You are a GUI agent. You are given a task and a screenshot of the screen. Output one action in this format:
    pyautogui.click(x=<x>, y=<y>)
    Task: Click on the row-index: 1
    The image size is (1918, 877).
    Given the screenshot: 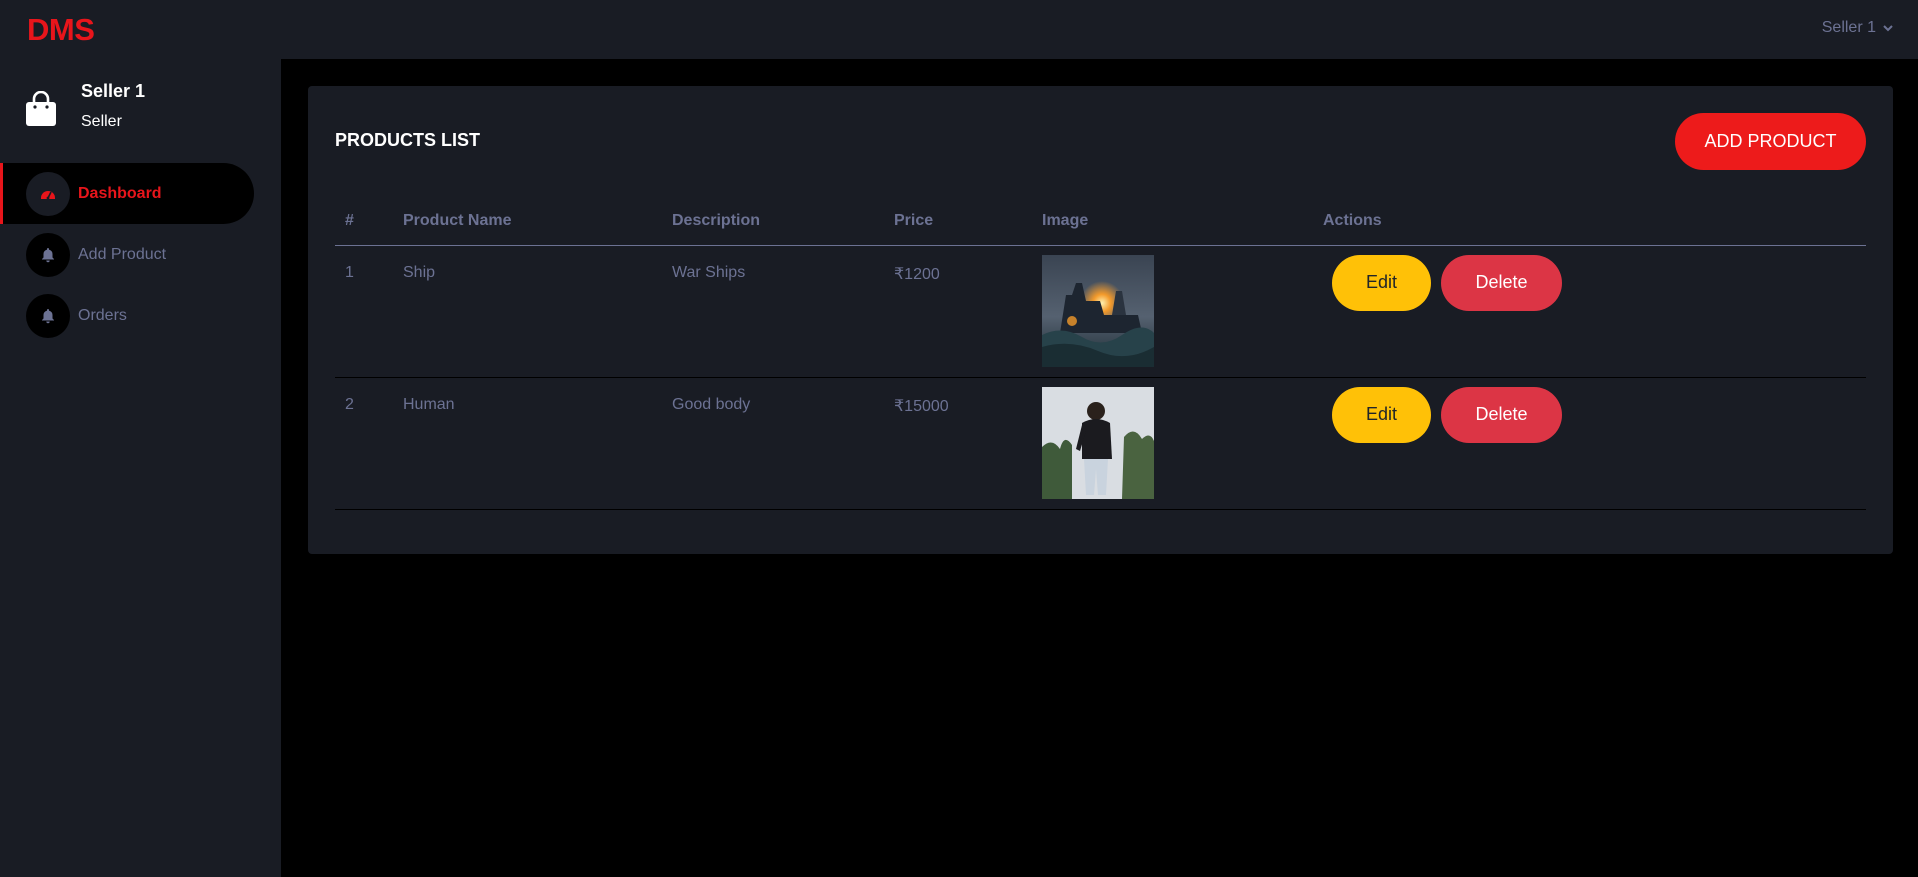 What is the action you would take?
    pyautogui.click(x=369, y=311)
    